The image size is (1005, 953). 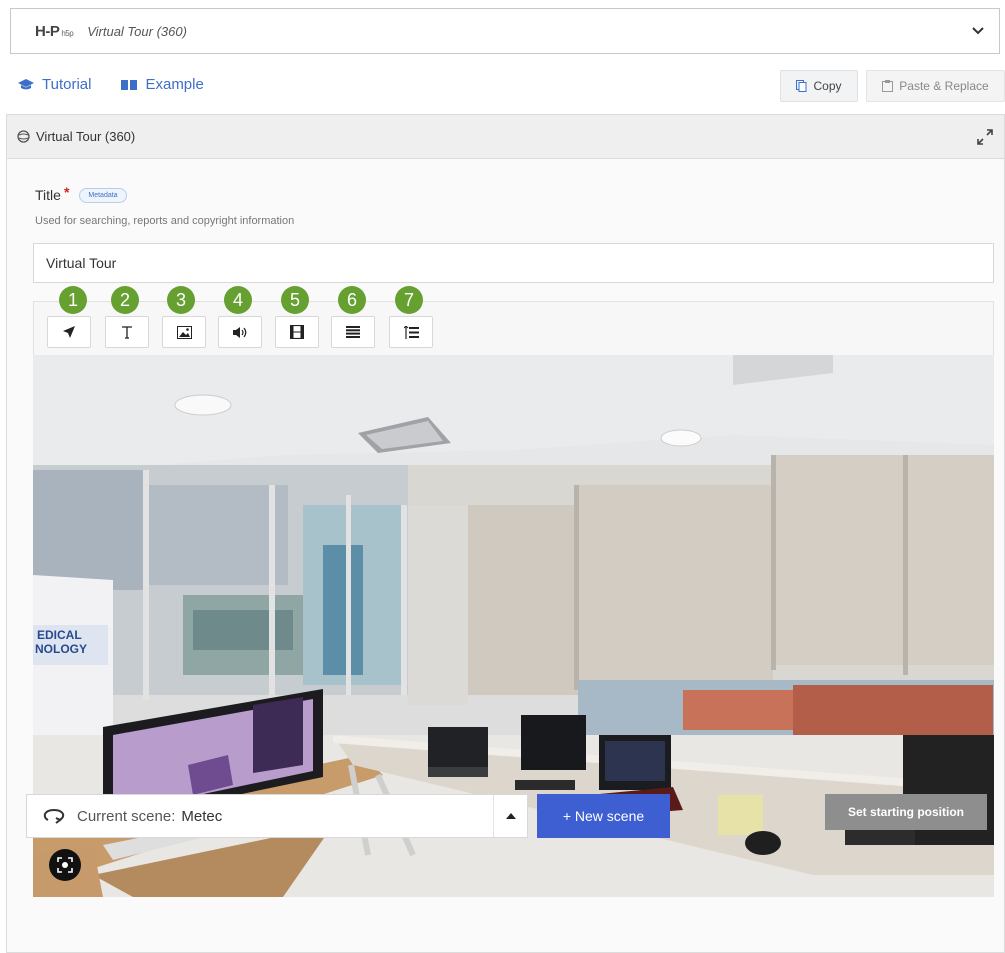 I want to click on paste-replace-button: Paste & Replace, so click(x=935, y=86).